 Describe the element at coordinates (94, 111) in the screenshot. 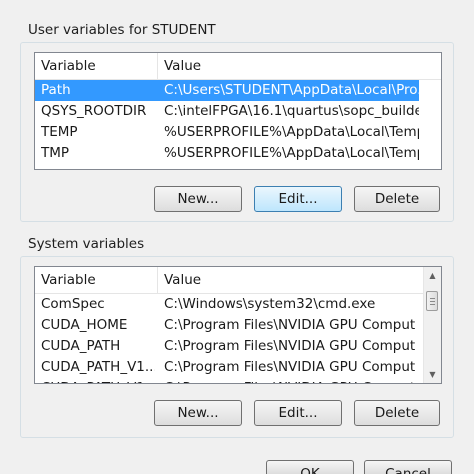

I see `variable-name-cell: QSYS_ROOTDIR` at that location.